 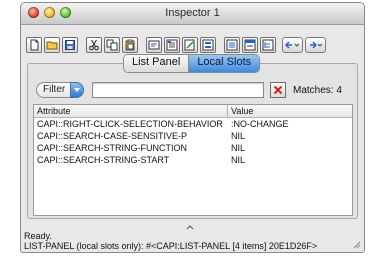 What do you see at coordinates (193, 148) in the screenshot?
I see `table-row: CAPI::SEARCH-STRING-FUNCTION NIL` at bounding box center [193, 148].